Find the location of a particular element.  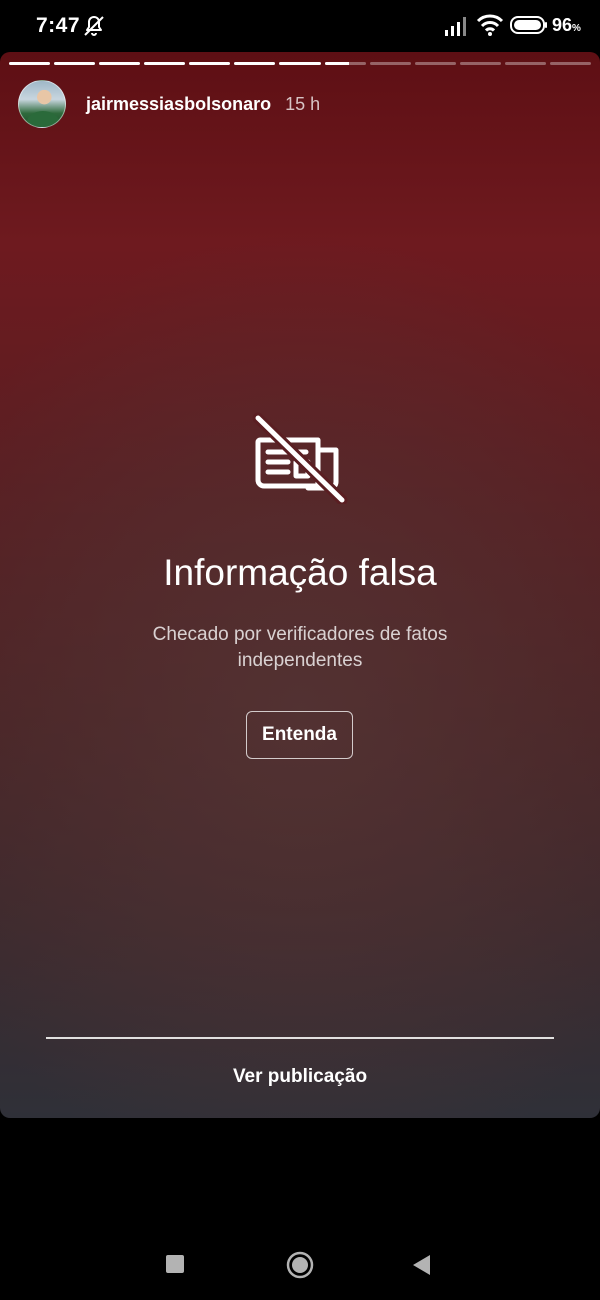

status-time: 7:47 is located at coordinates (58, 25).